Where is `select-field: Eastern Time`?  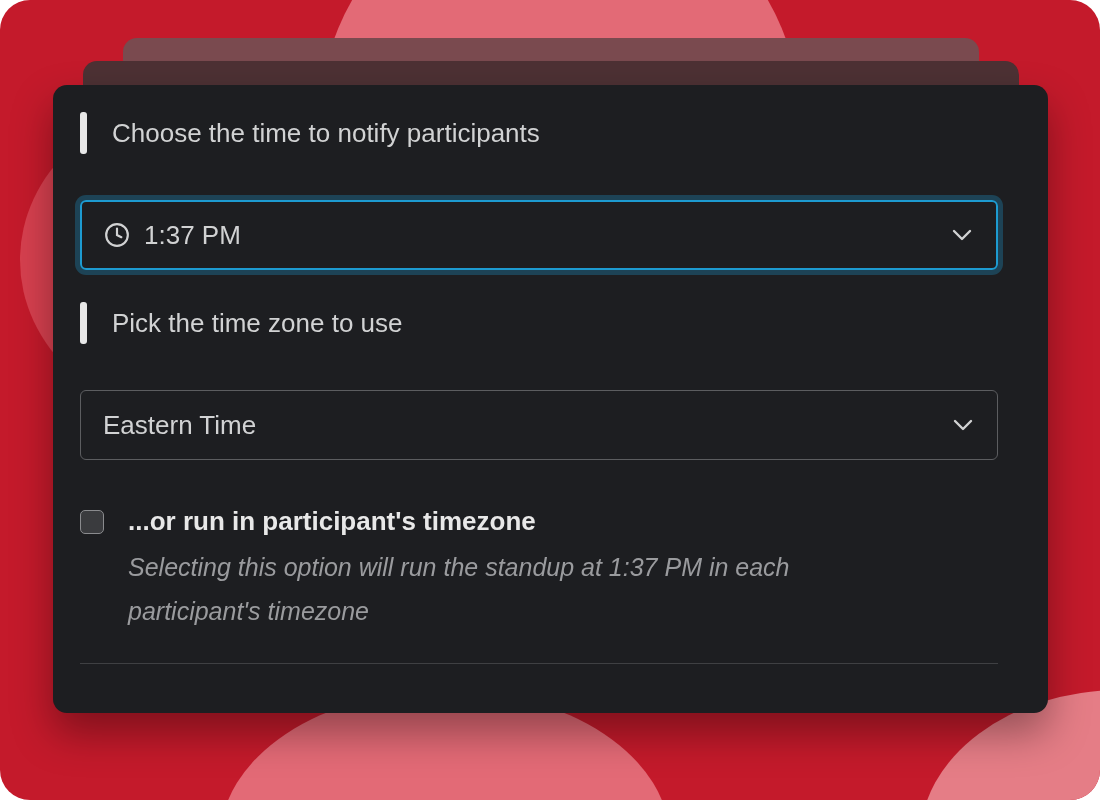 select-field: Eastern Time is located at coordinates (539, 425).